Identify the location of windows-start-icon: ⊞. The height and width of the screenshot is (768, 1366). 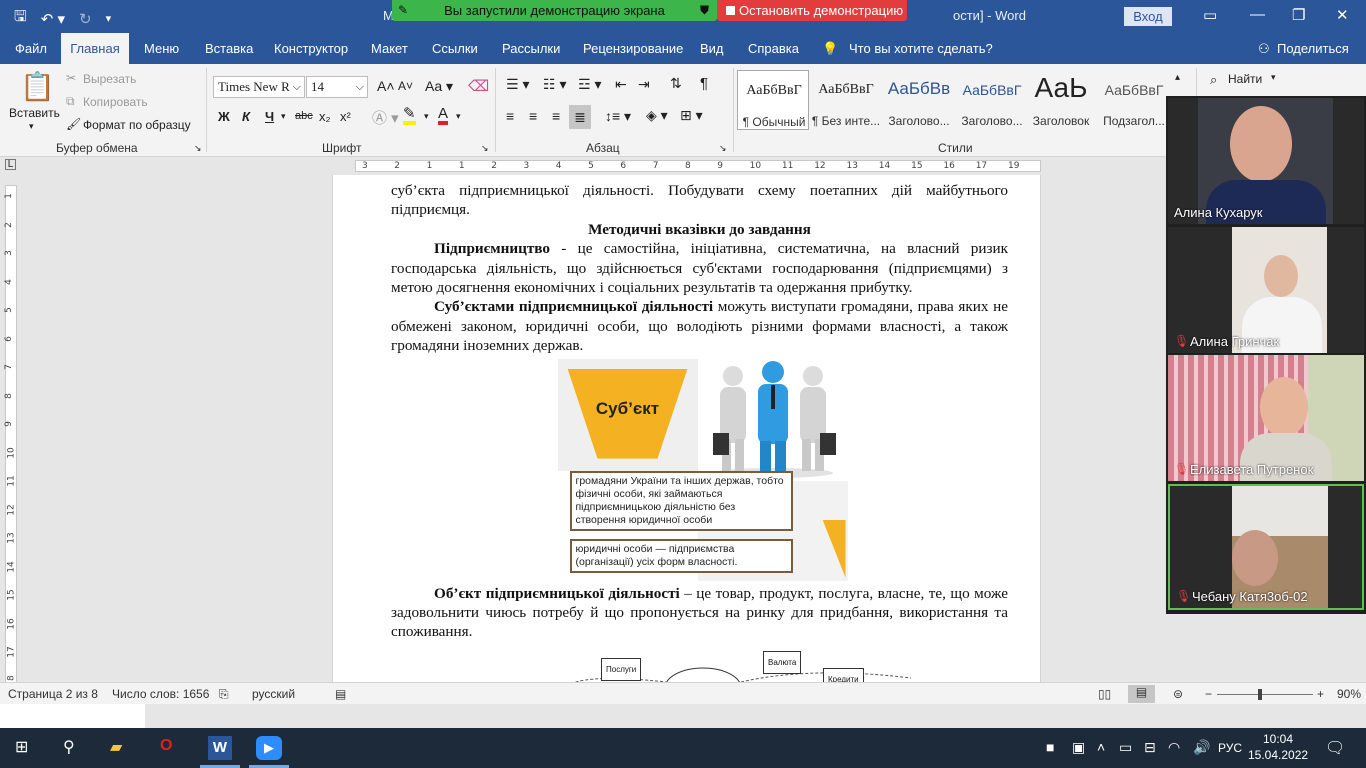
(21, 747).